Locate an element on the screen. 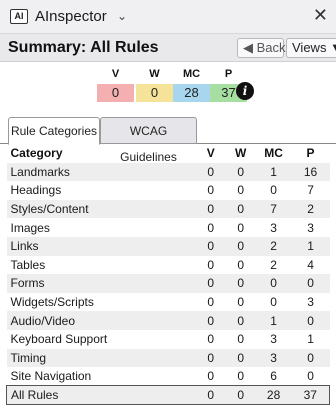  table-row: Landmarks 0 0 1 16 is located at coordinates (168, 172).